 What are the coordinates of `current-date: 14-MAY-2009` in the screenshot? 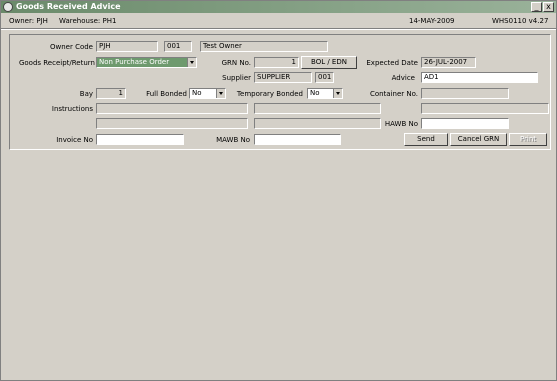 It's located at (432, 21).